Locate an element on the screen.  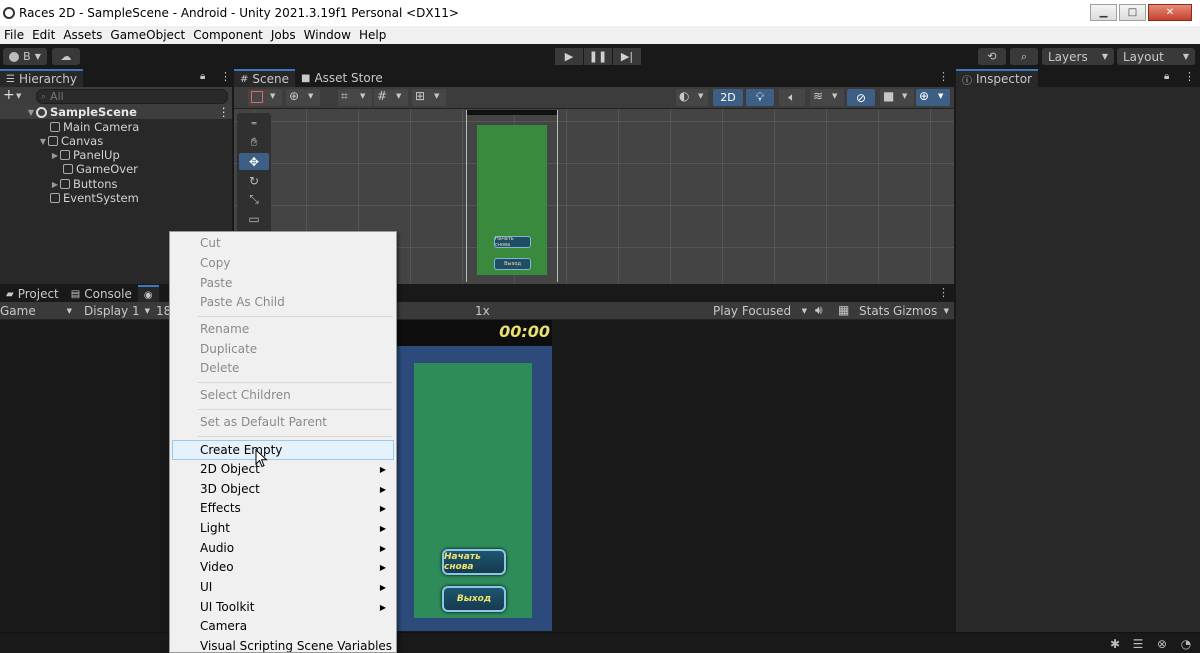
hierarchy-item-samplescene: ▼ SampleScene ⋮ is located at coordinates (116, 112).